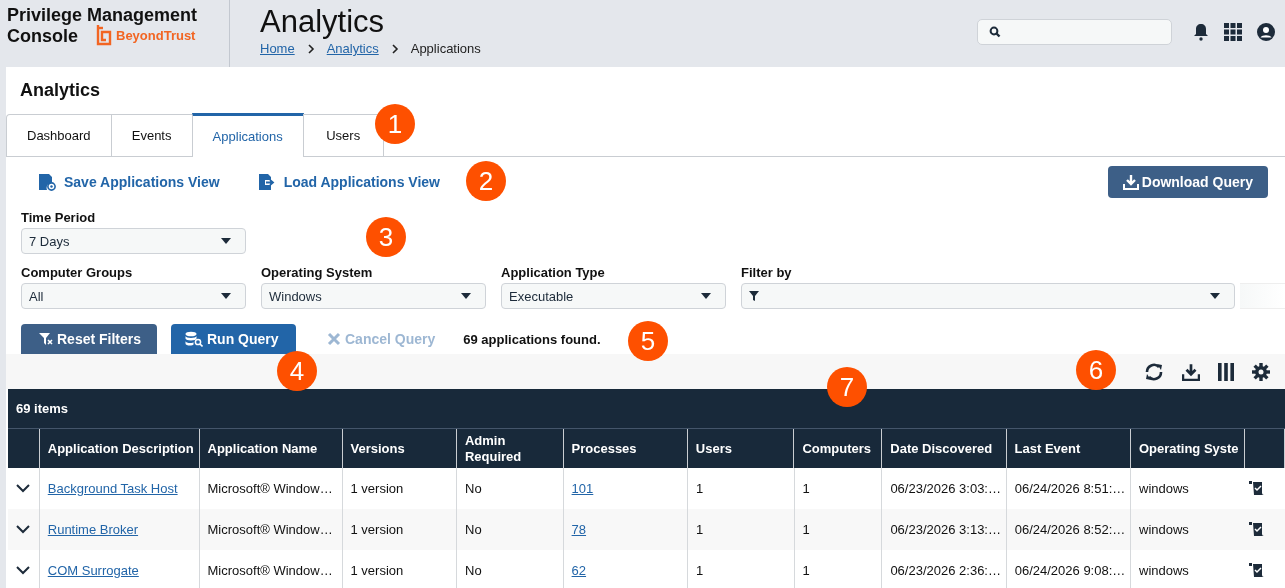 The width and height of the screenshot is (1285, 588). Describe the element at coordinates (129, 182) in the screenshot. I see `save-view-link: Save Applications View` at that location.